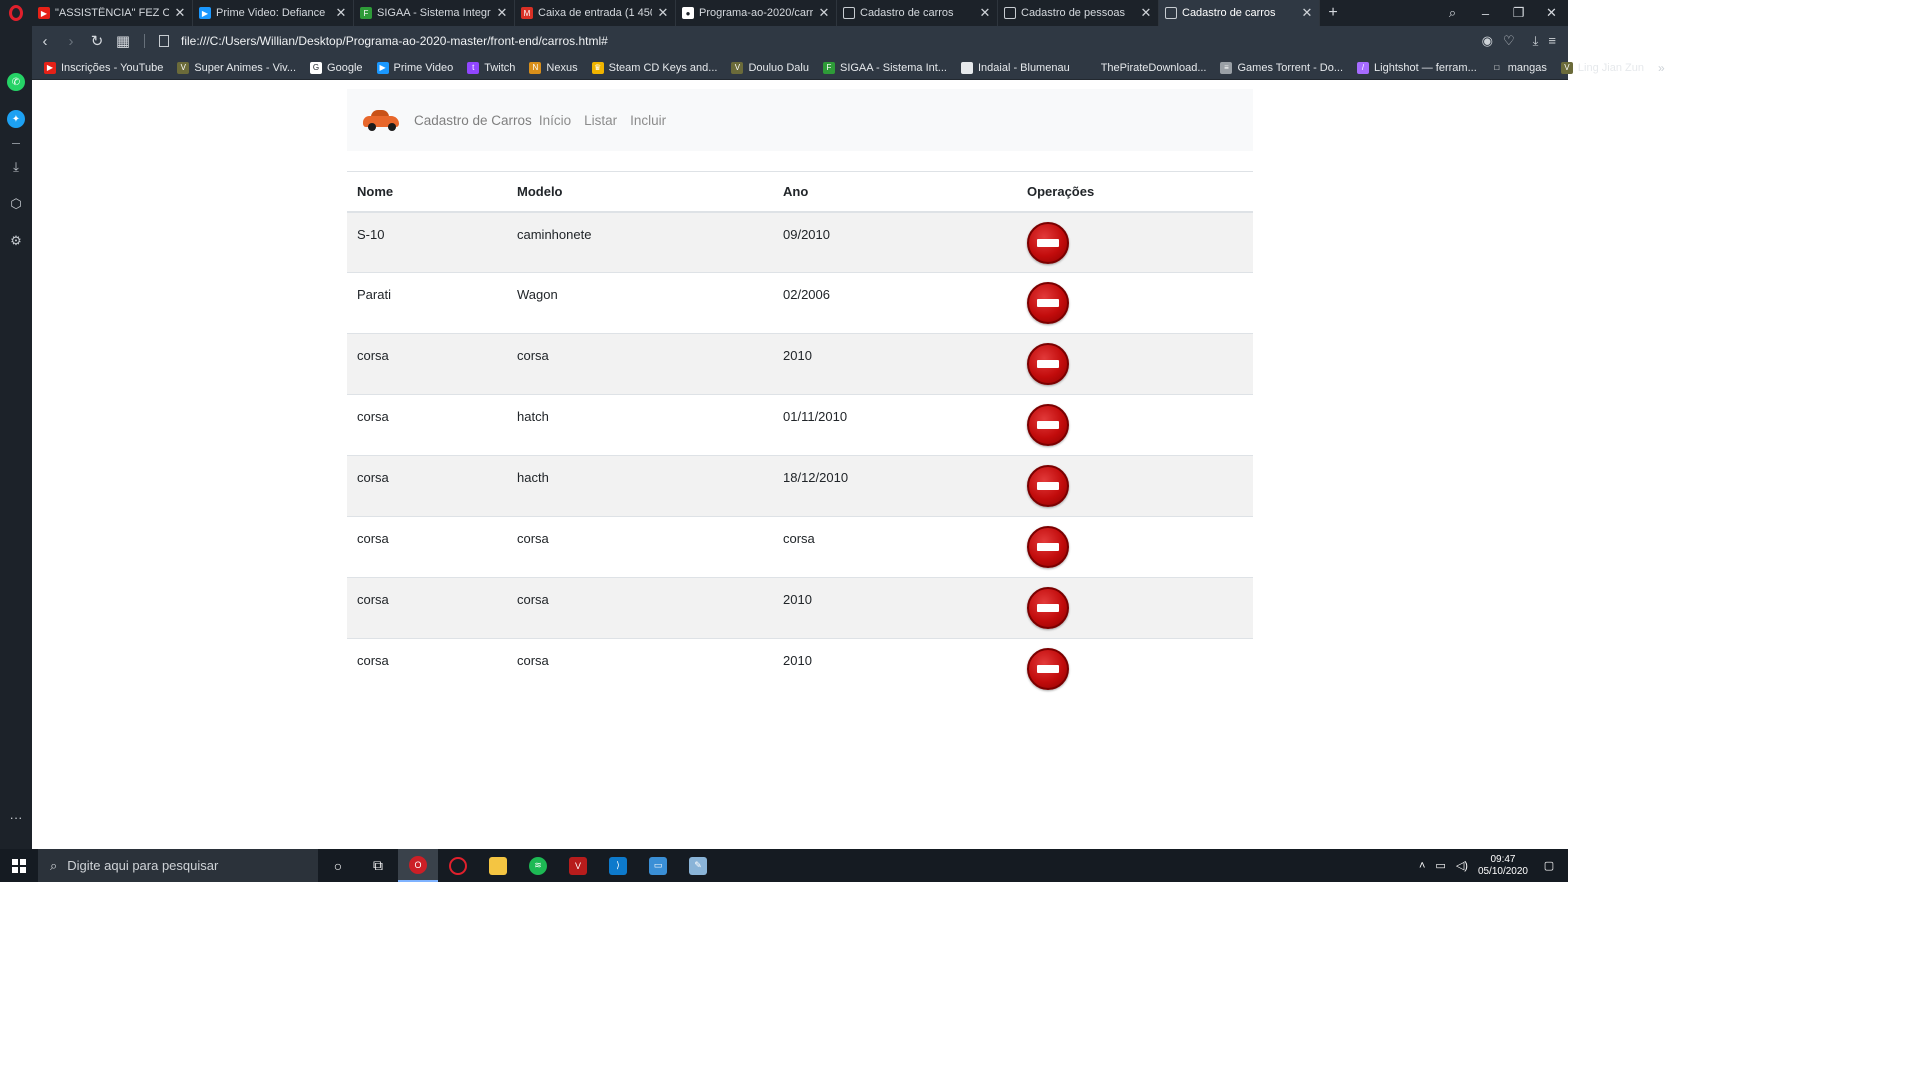 The width and height of the screenshot is (1920, 1080). I want to click on navbar-brand: Cadastro de Carros, so click(473, 120).